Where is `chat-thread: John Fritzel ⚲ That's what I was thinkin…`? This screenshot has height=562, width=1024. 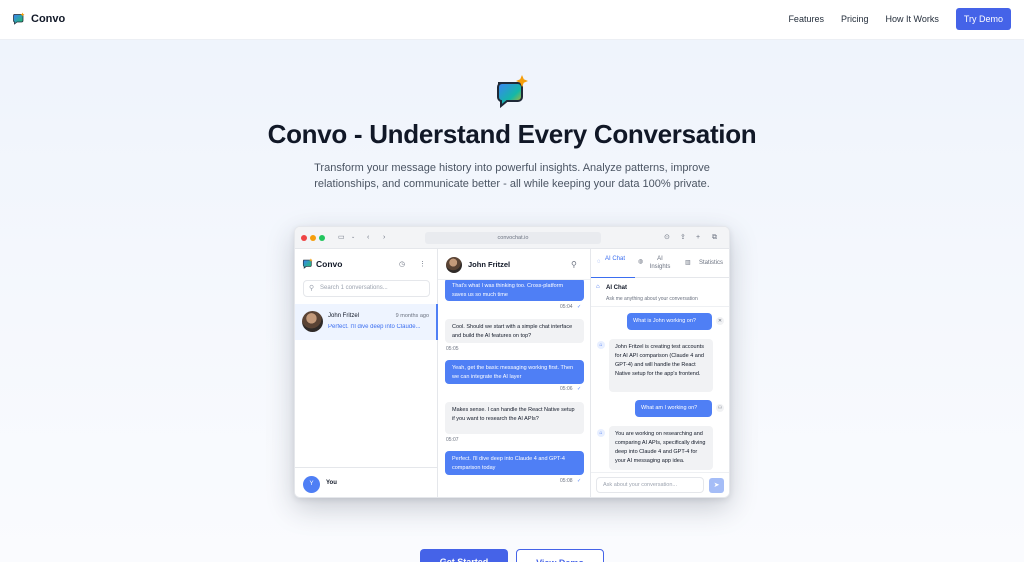
chat-thread: John Fritzel ⚲ That's what I was thinkin… is located at coordinates (514, 373).